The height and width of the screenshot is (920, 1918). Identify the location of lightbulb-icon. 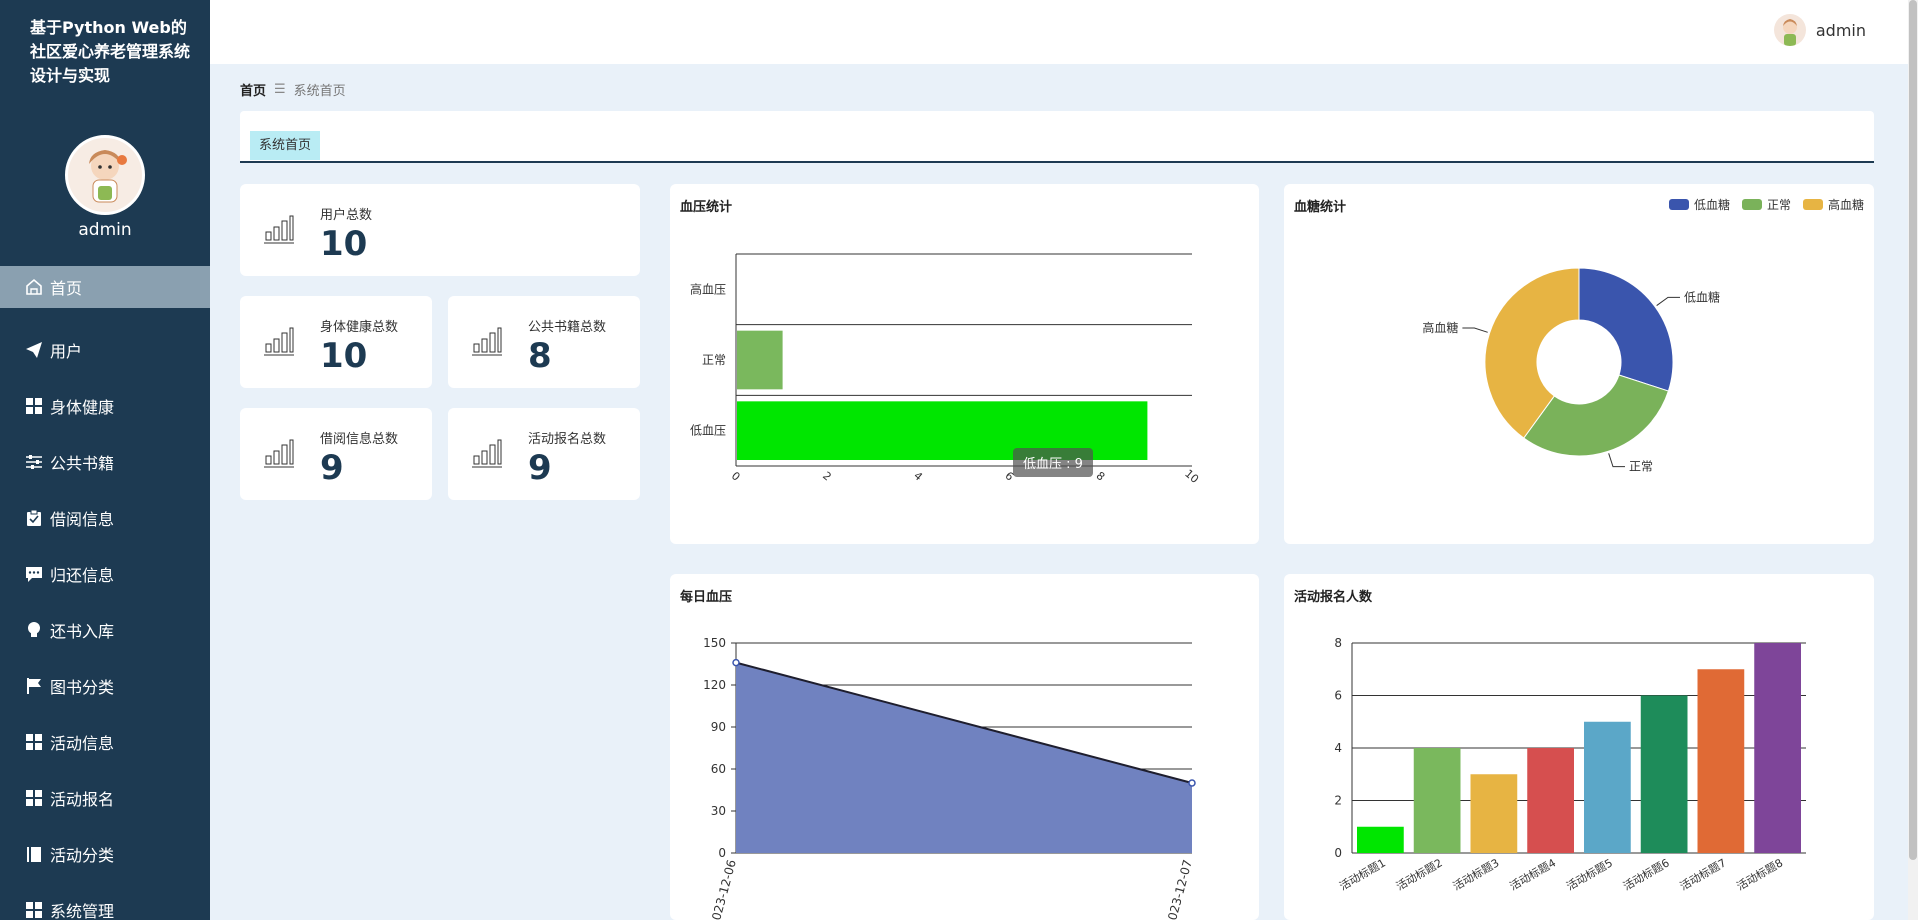
(34, 630).